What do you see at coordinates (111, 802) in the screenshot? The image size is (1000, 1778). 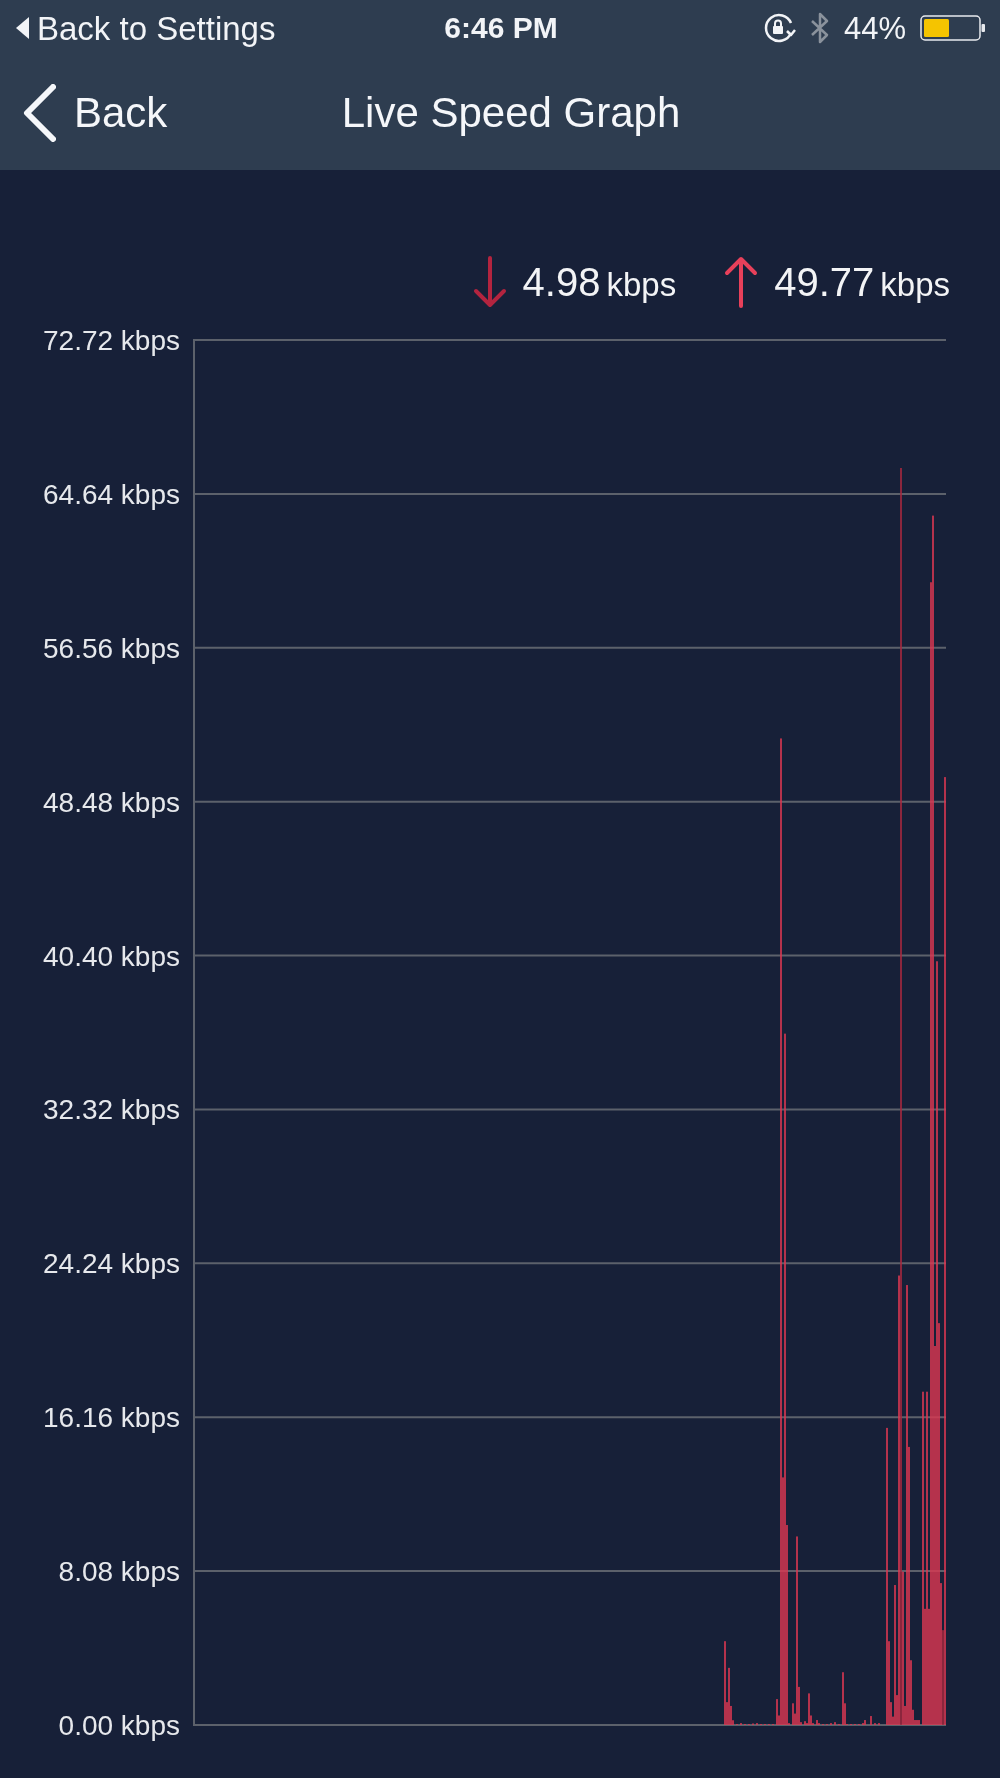 I see `y-axis-label: 48.48 kbps` at bounding box center [111, 802].